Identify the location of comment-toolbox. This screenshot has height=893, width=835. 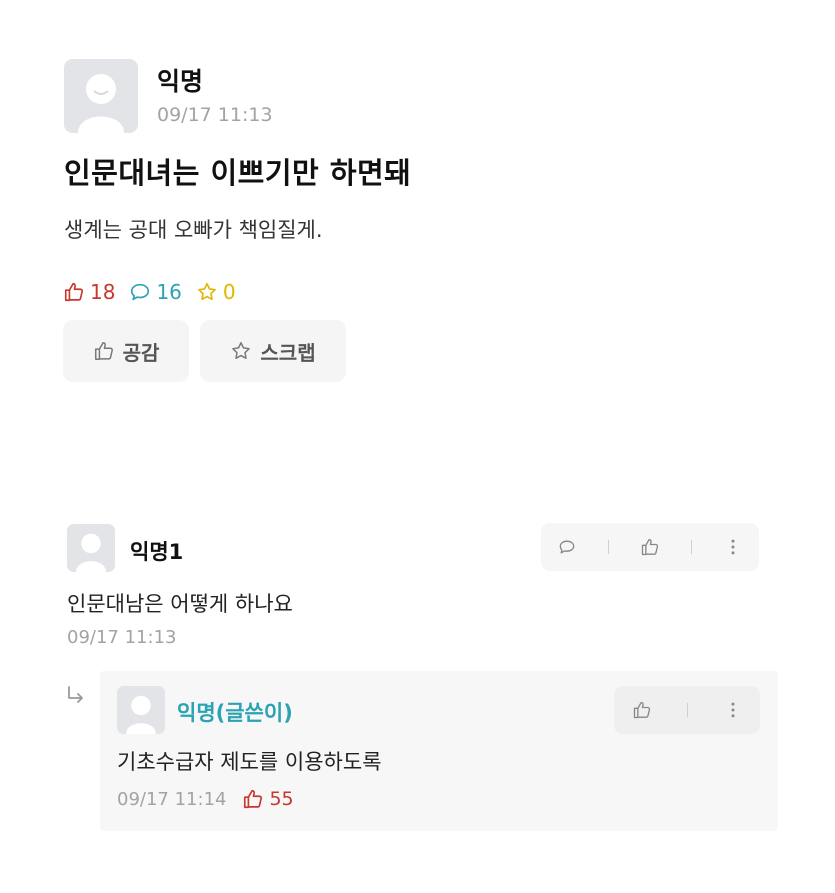
(650, 547).